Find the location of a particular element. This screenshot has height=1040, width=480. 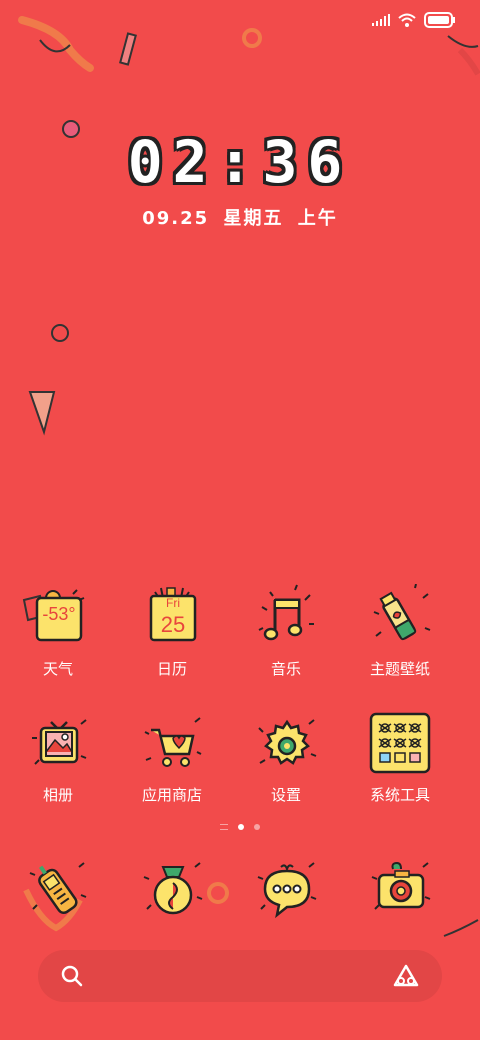

dock-browser is located at coordinates (172, 890).